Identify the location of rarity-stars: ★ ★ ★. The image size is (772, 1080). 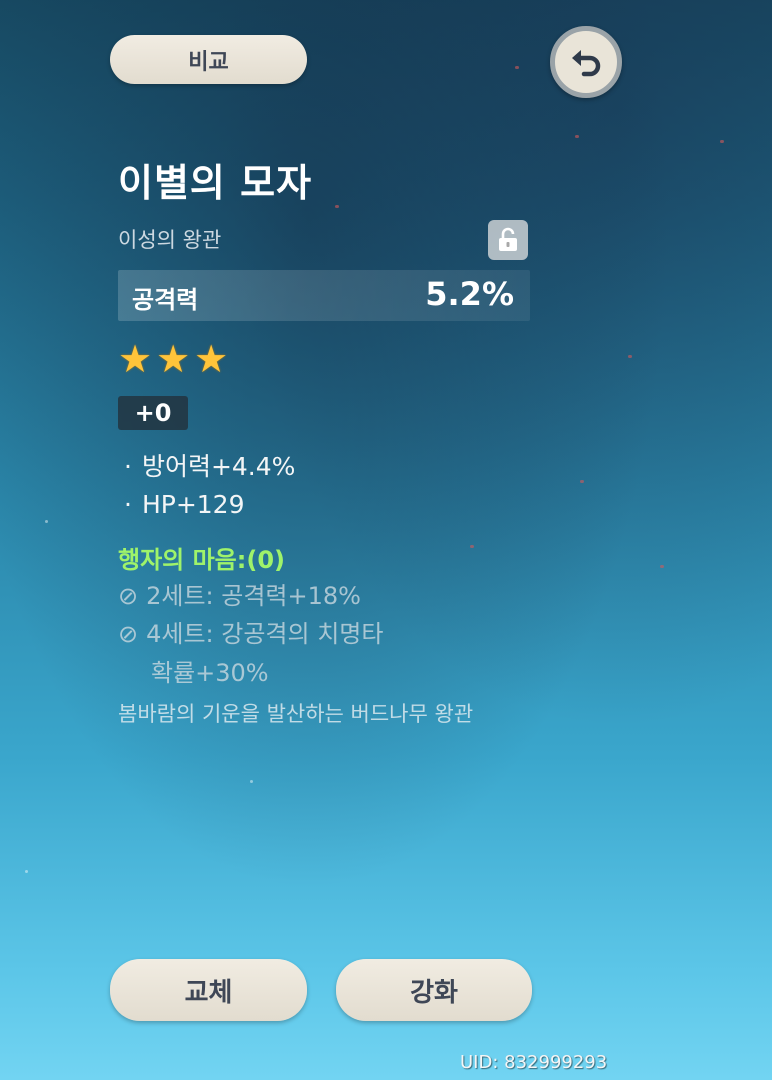
(173, 359).